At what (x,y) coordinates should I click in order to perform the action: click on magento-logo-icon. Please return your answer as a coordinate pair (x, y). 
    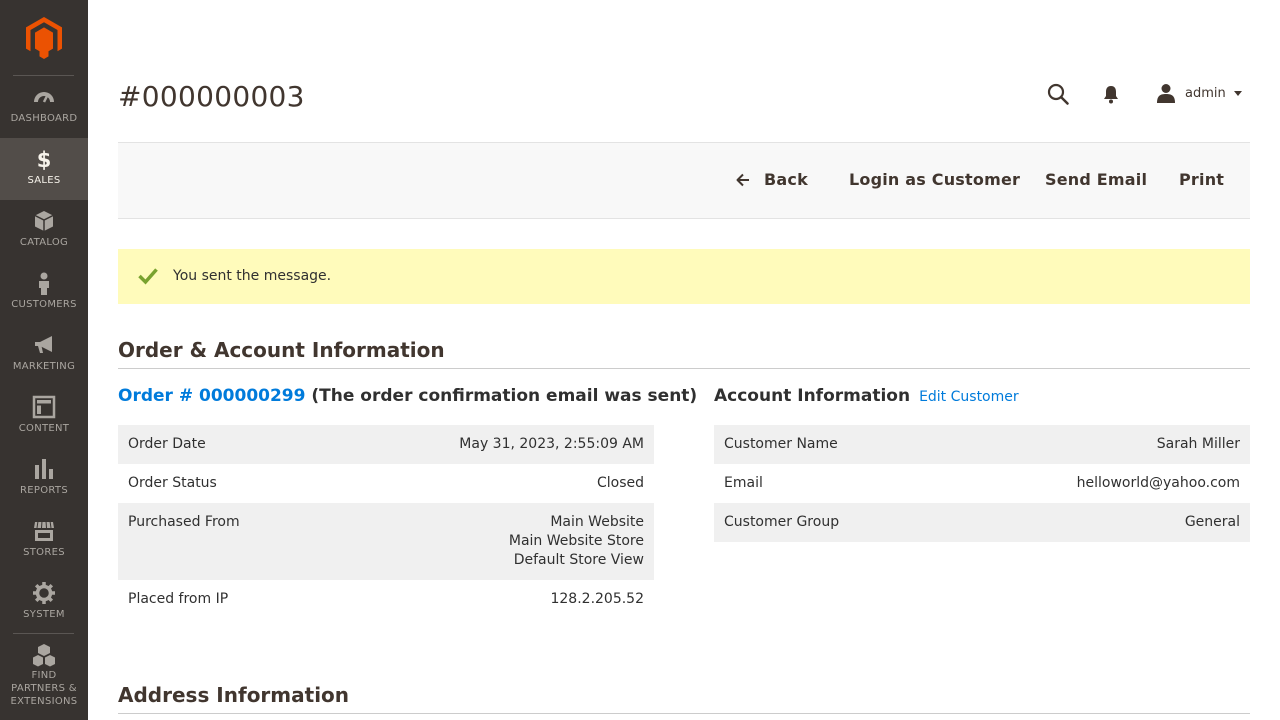
    Looking at the image, I should click on (44, 38).